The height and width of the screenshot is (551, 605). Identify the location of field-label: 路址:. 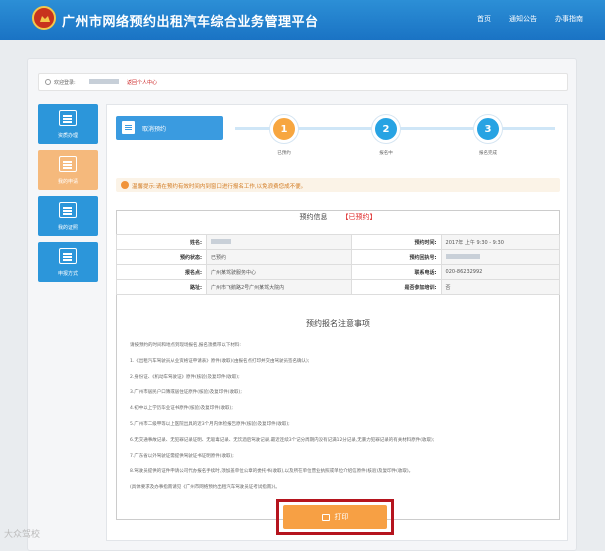
(161, 287).